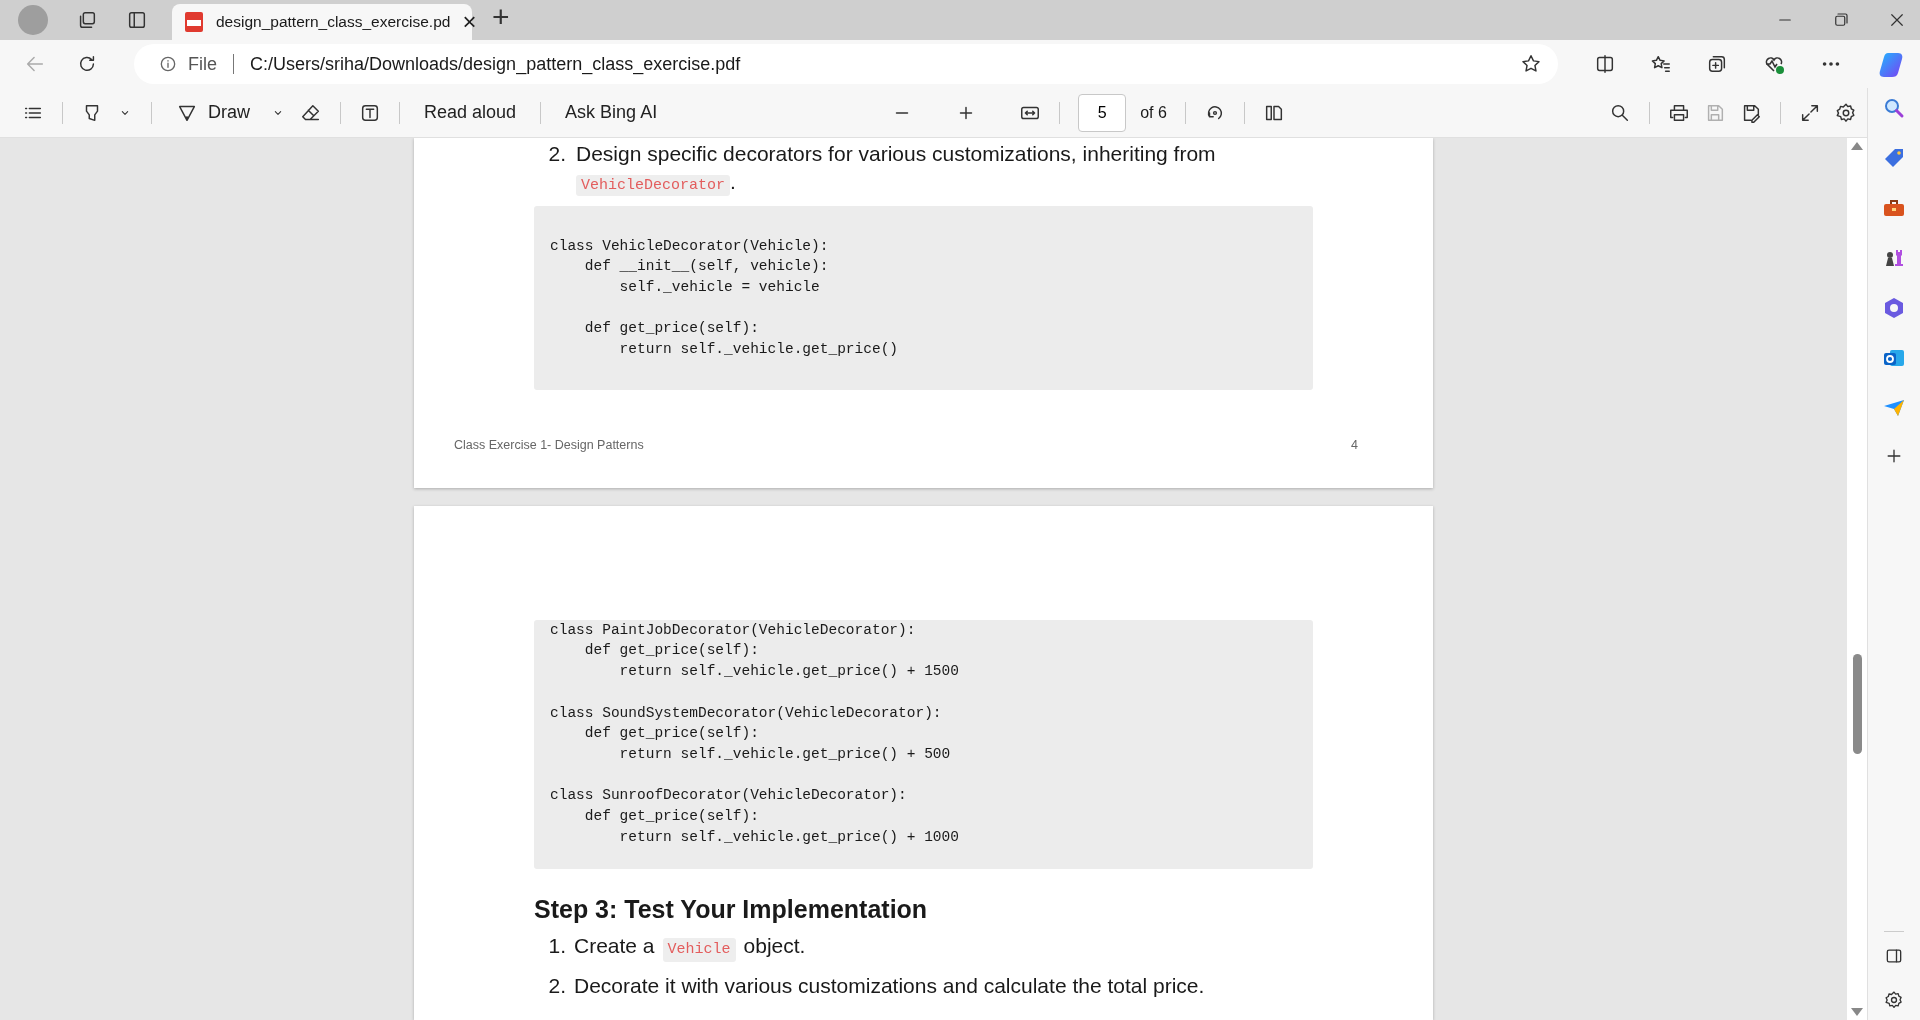 The height and width of the screenshot is (1020, 1920). I want to click on close-icon, so click(1897, 20).